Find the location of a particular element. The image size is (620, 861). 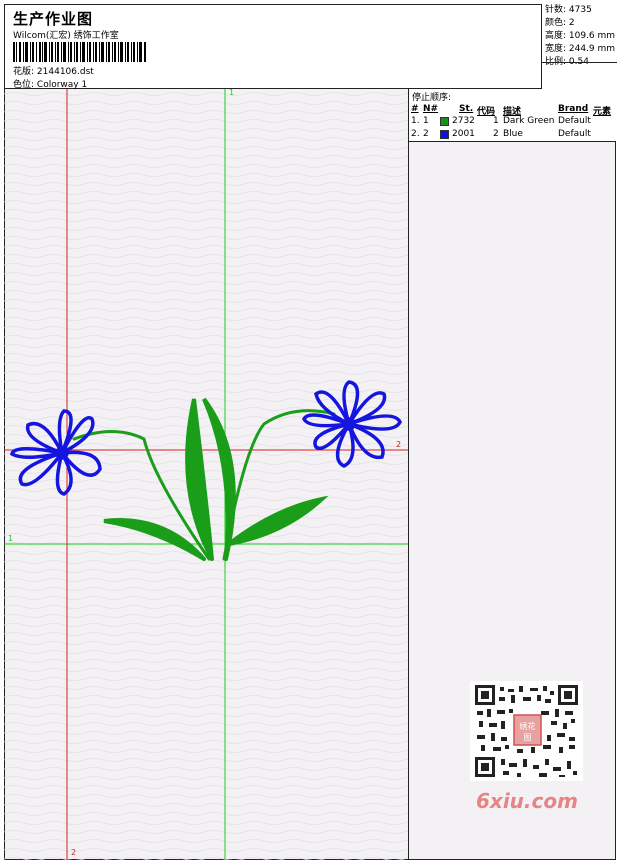

stat-height: 高度: 109.6 mm is located at coordinates (580, 36).